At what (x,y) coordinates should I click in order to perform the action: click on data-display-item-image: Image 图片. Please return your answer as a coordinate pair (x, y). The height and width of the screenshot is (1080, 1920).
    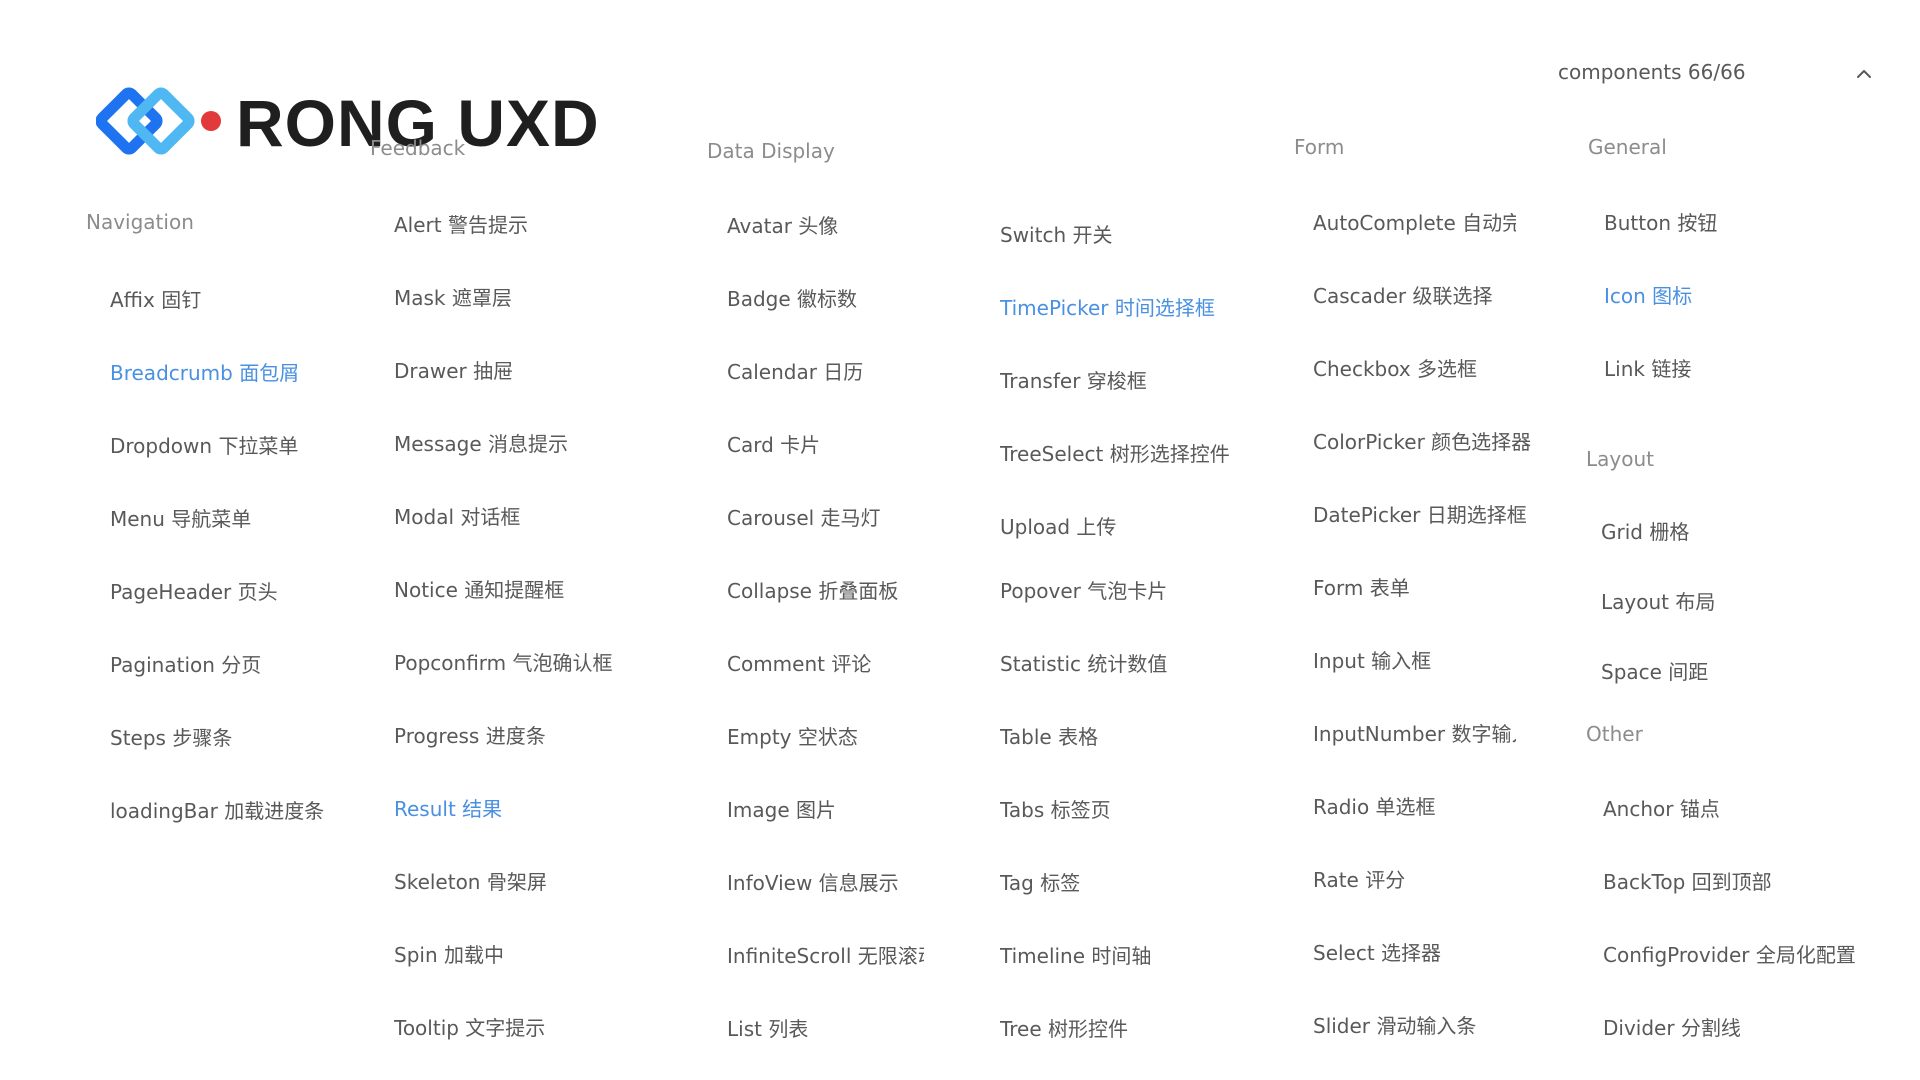
    Looking at the image, I should click on (781, 808).